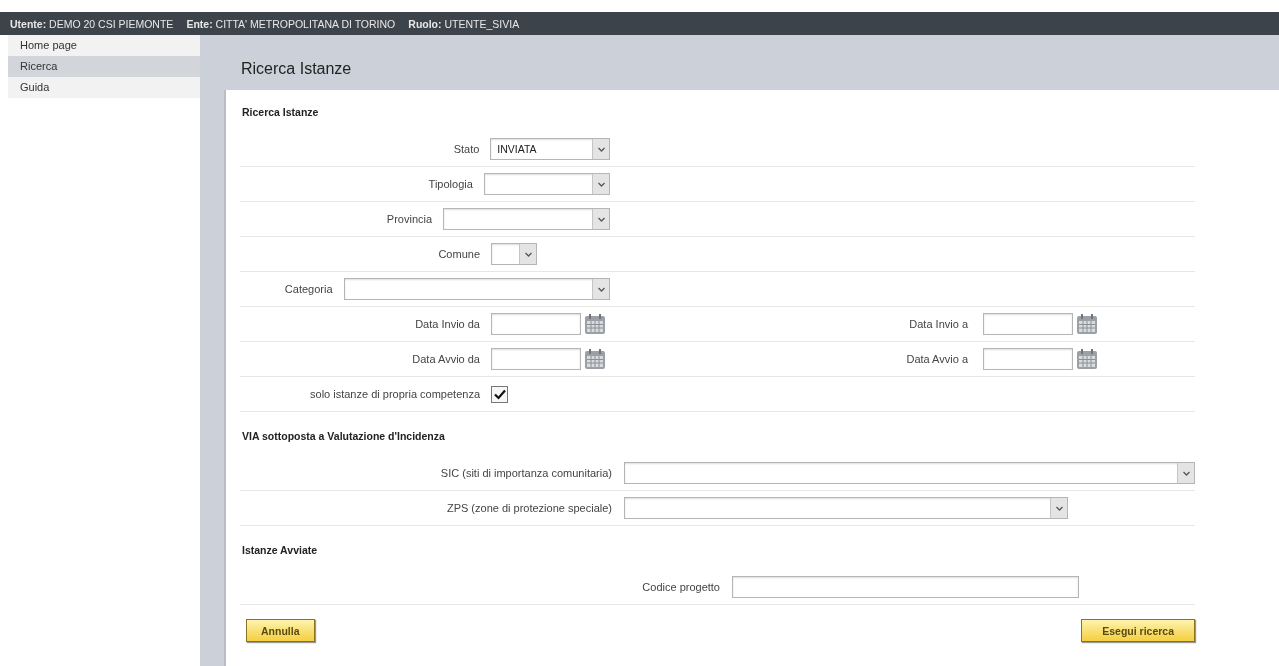 The width and height of the screenshot is (1279, 666). I want to click on field-label: solo istanze di propria competenza, so click(394, 394).